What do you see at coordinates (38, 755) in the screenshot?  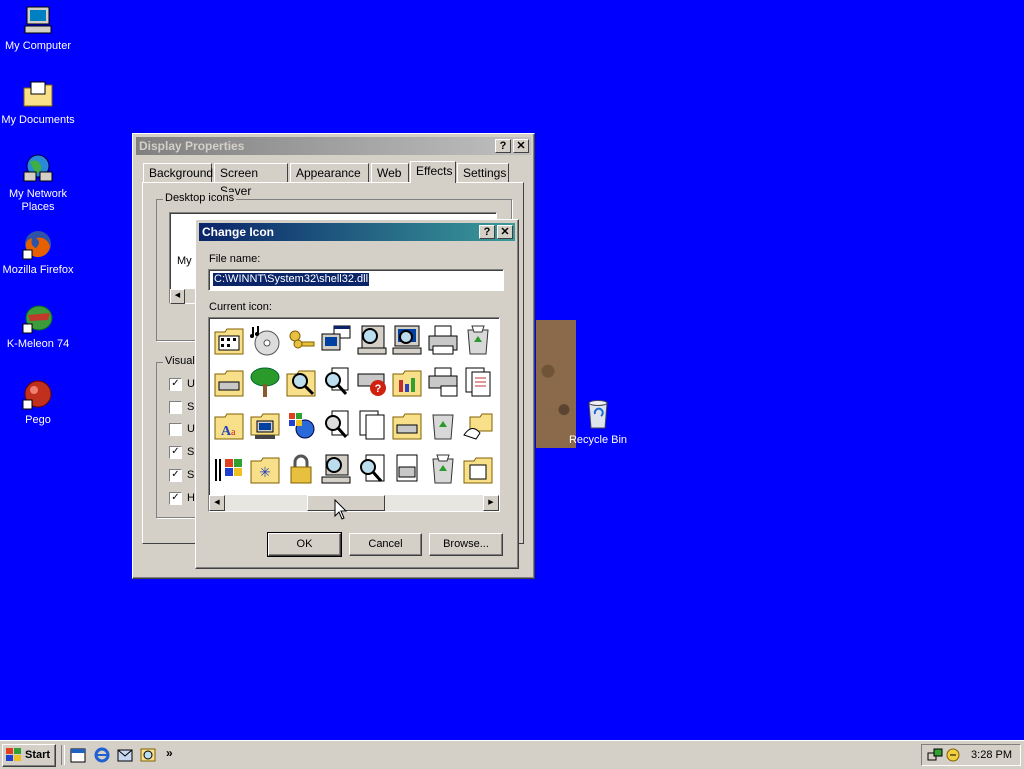 I see `start-label: Start` at bounding box center [38, 755].